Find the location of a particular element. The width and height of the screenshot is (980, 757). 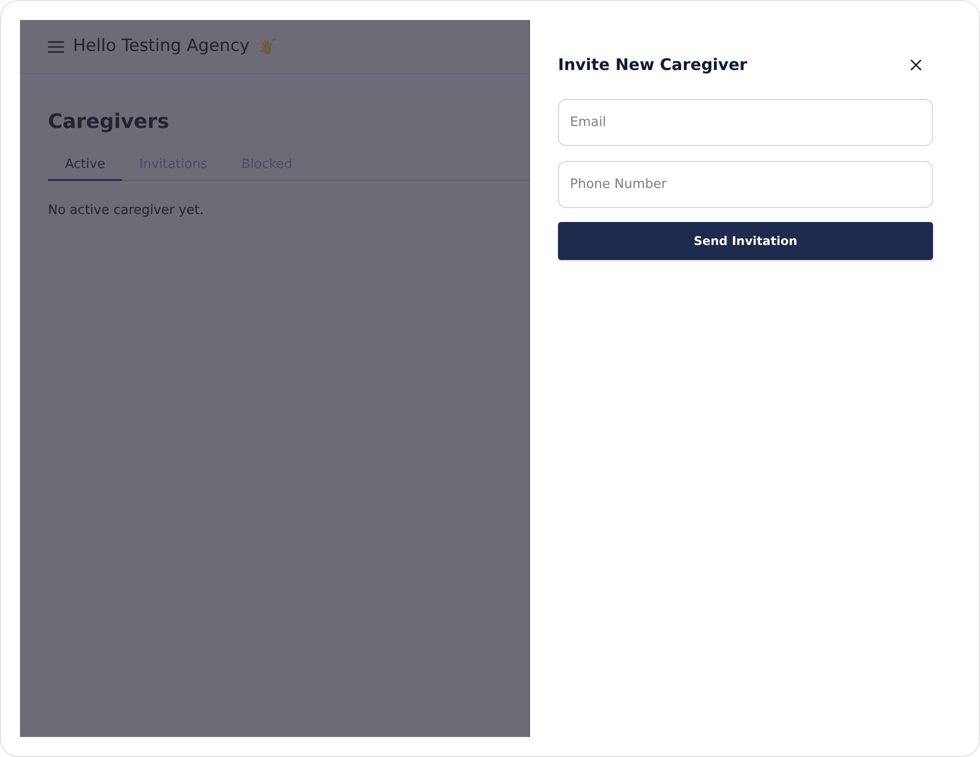

greeting-title: Hello Testing Agency is located at coordinates (161, 46).